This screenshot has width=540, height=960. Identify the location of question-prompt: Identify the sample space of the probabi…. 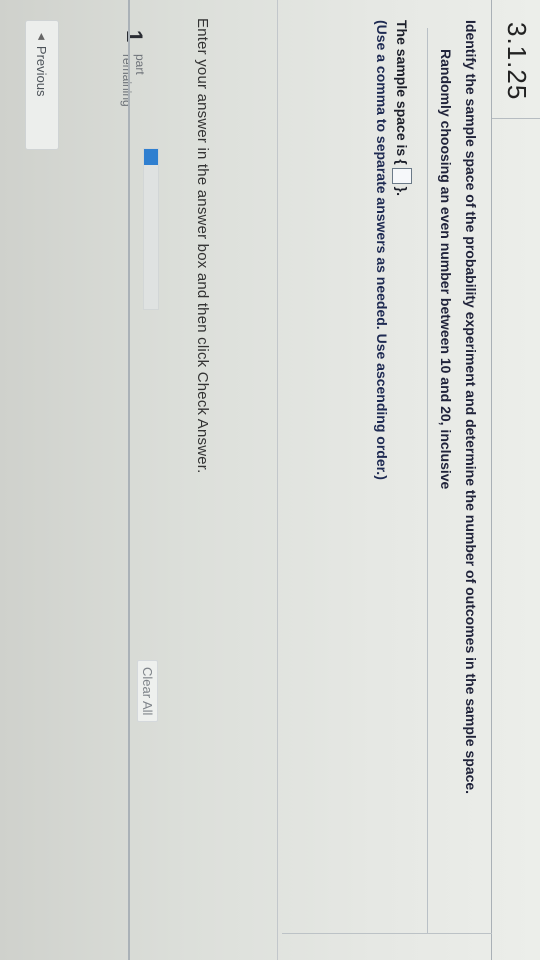
(471, 407).